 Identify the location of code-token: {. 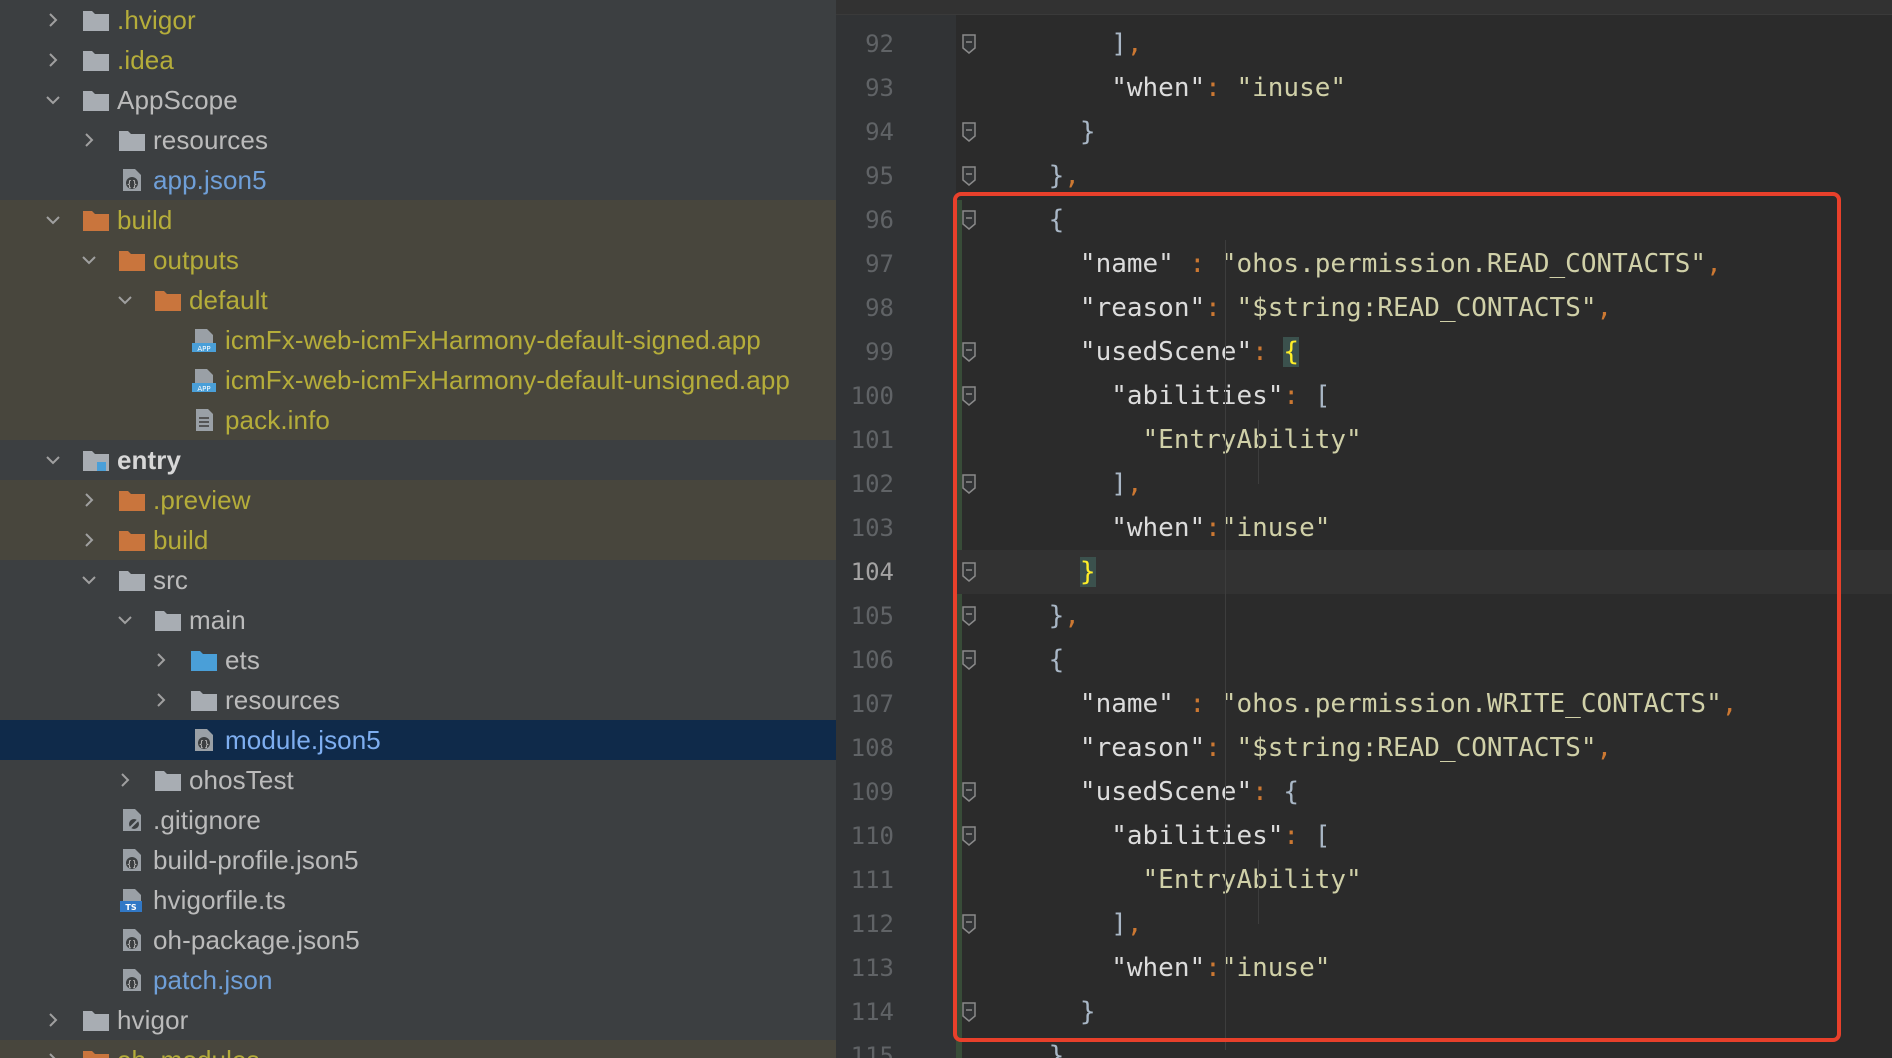
(1025, 660).